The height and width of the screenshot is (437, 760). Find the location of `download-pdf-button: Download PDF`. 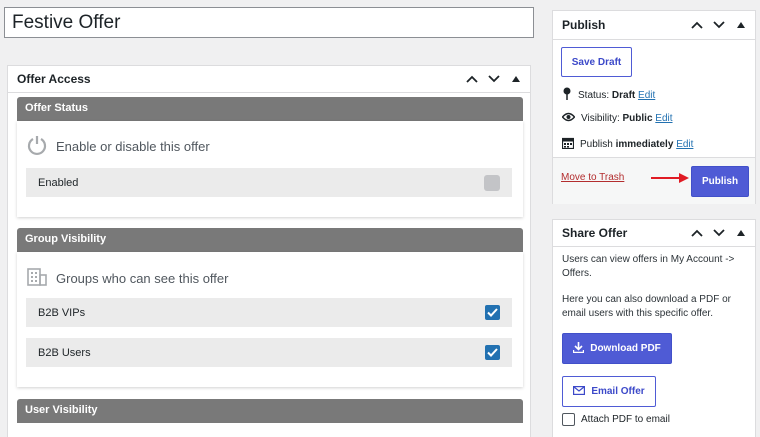

download-pdf-button: Download PDF is located at coordinates (617, 348).